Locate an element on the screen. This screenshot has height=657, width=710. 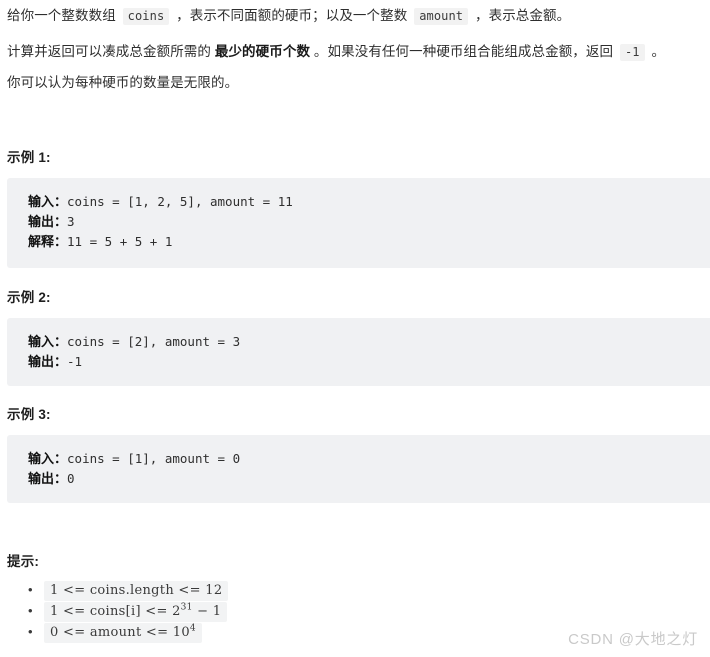
example-1-explanation-value: 11 = 5 + 5 + 1 is located at coordinates (120, 241).